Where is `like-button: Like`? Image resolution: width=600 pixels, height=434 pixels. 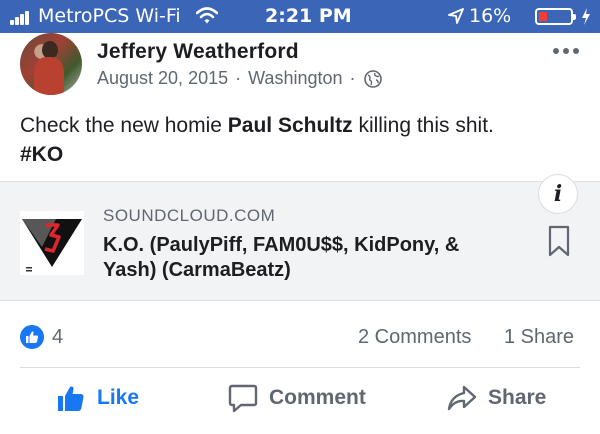
like-button: Like is located at coordinates (97, 398).